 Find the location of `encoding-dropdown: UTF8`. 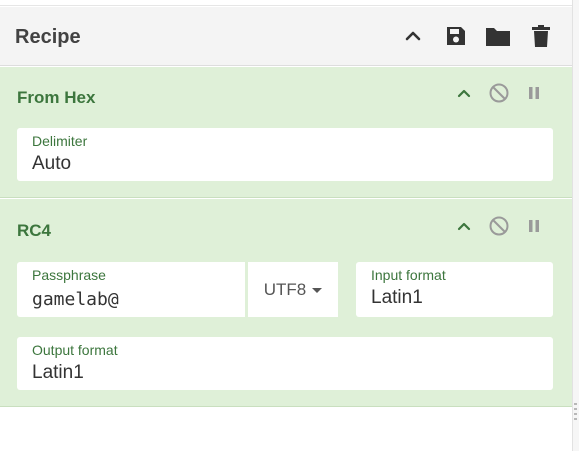

encoding-dropdown: UTF8 is located at coordinates (291, 289).